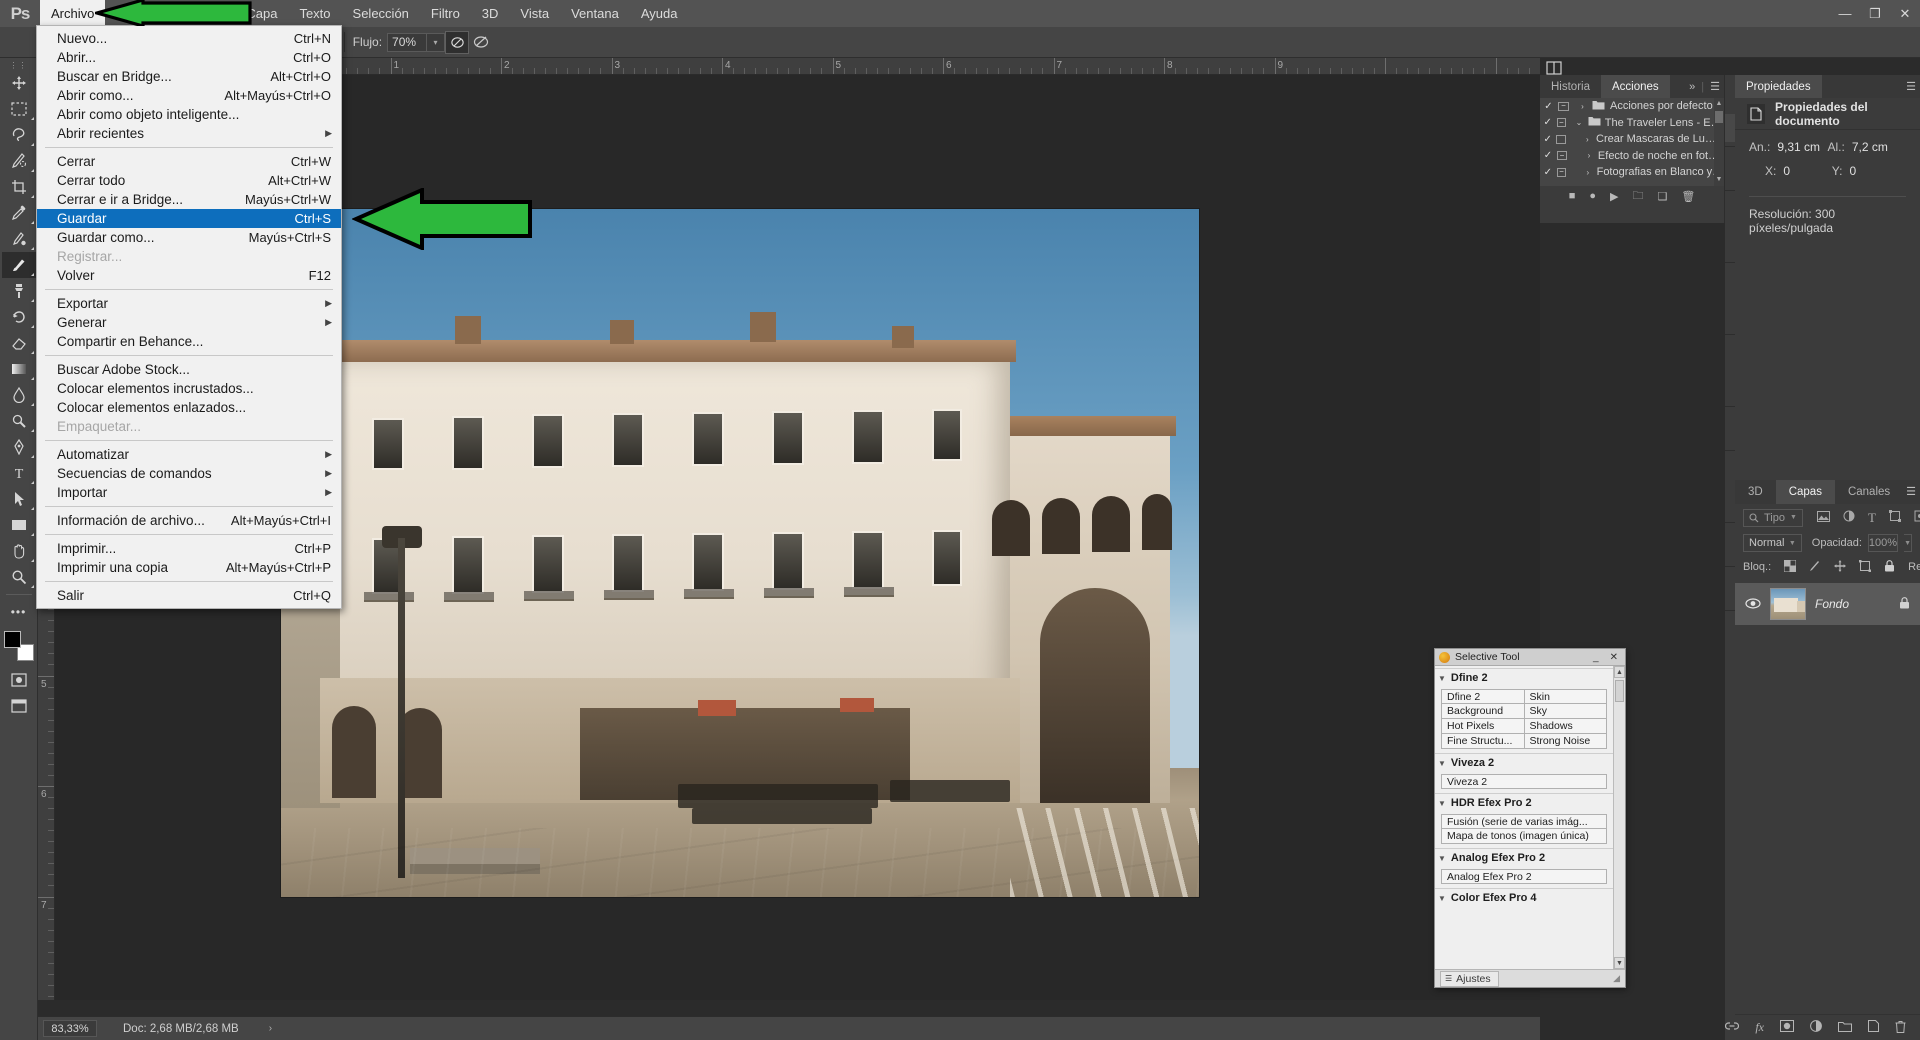  Describe the element at coordinates (1616, 978) in the screenshot. I see `resize-grip: ◢` at that location.